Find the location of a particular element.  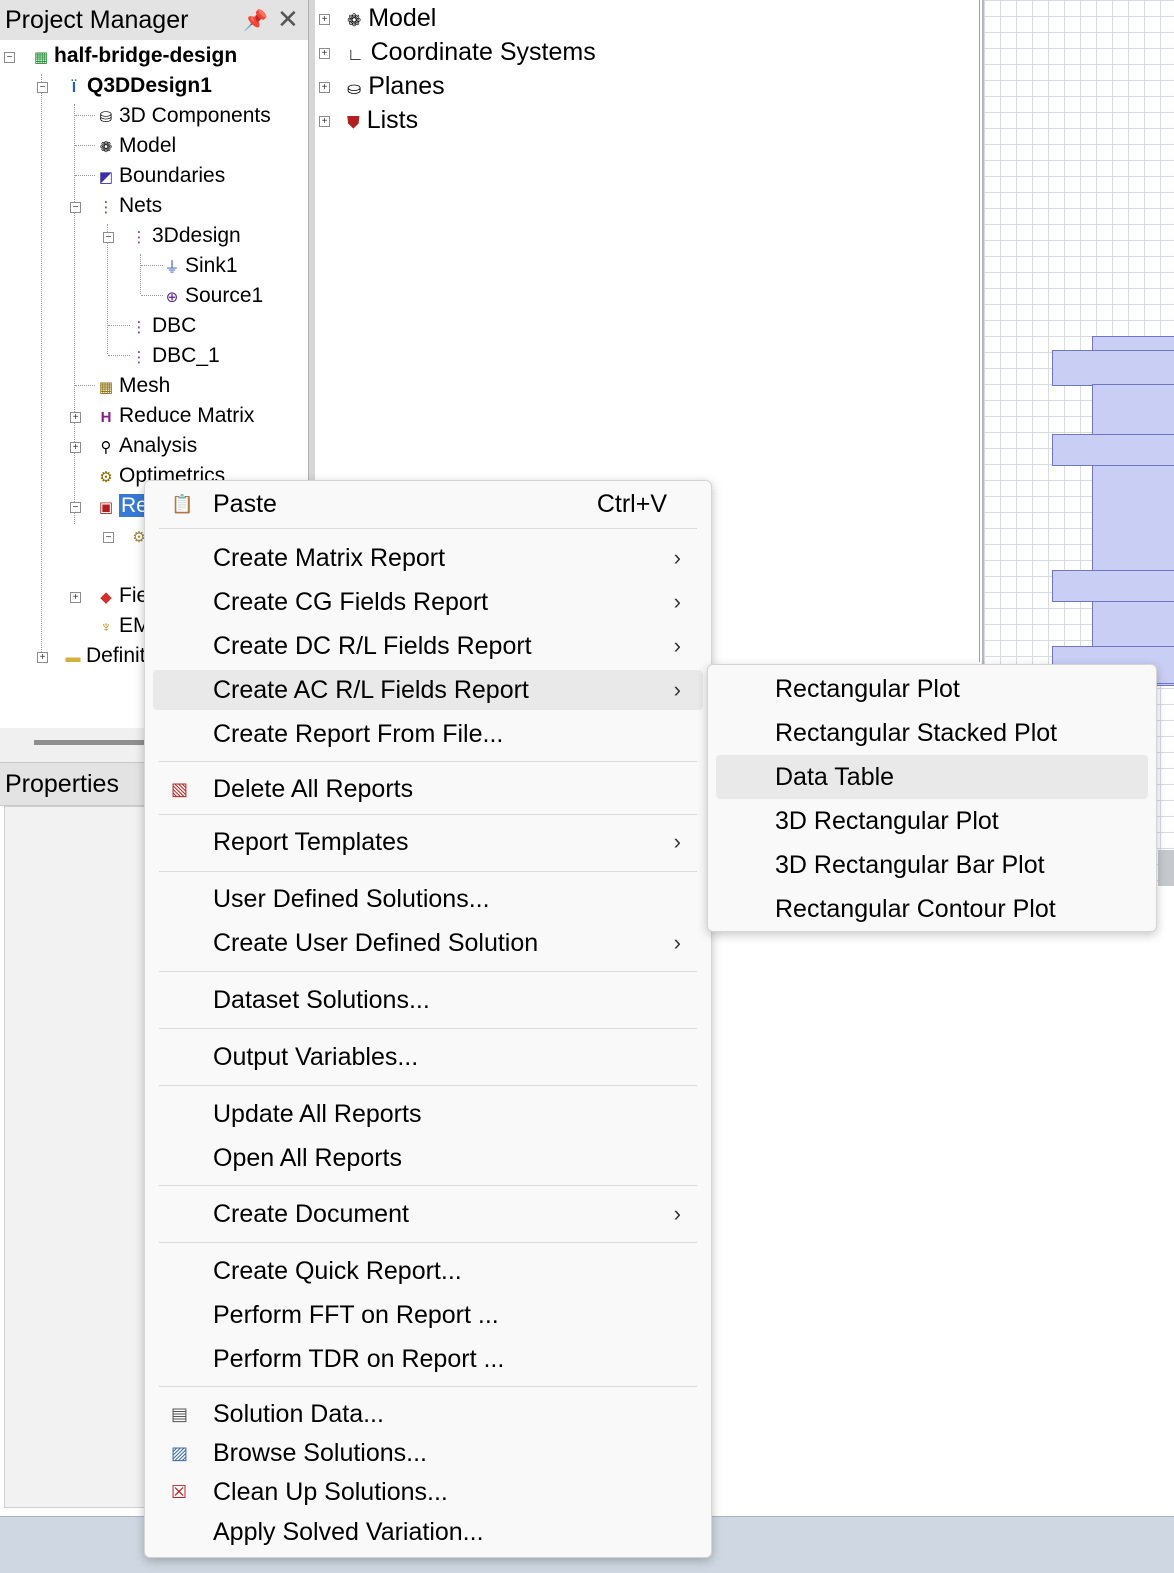

fields-icon: ◆ is located at coordinates (106, 597).